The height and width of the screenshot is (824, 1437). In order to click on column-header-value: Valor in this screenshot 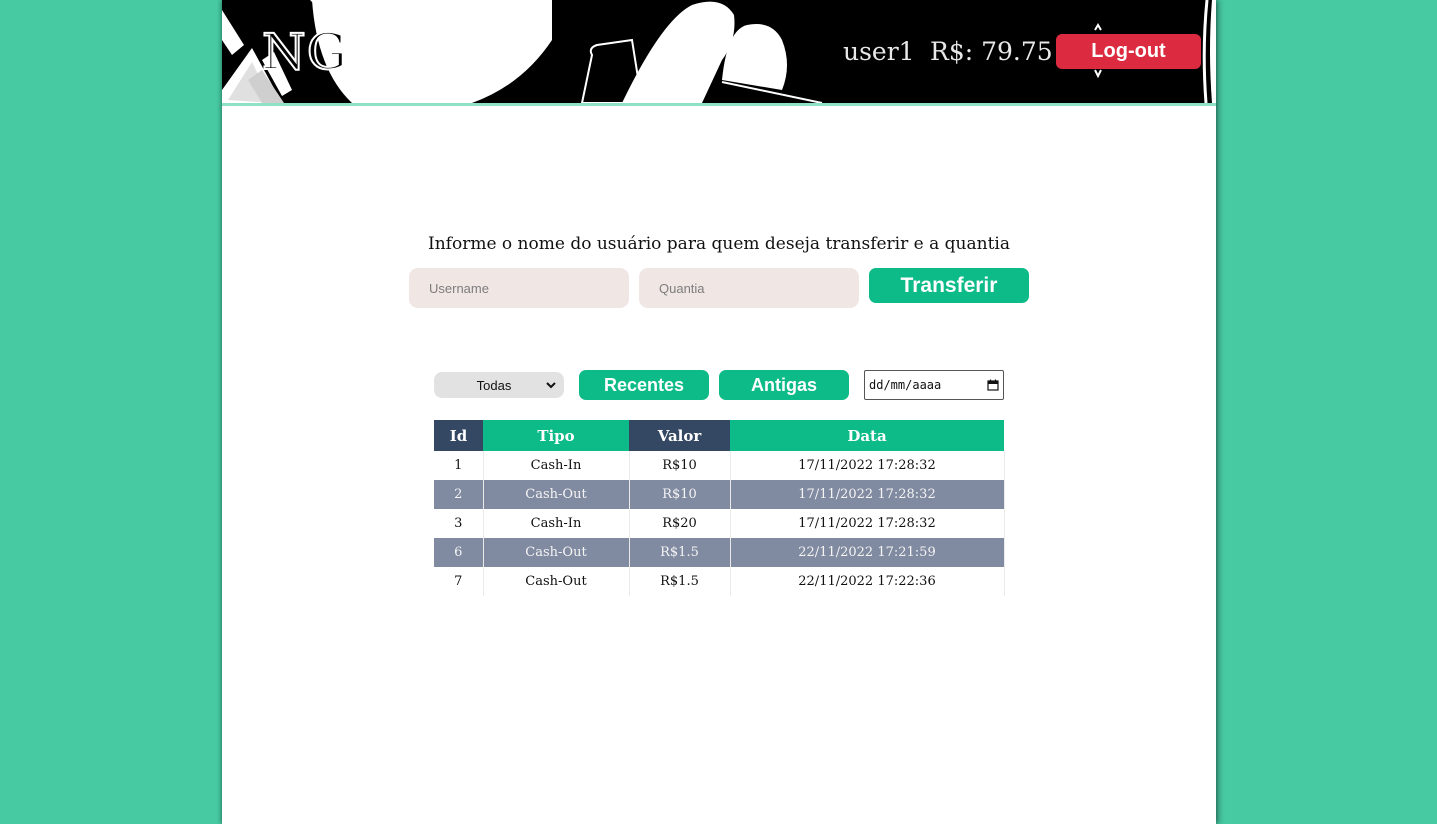, I will do `click(679, 435)`.